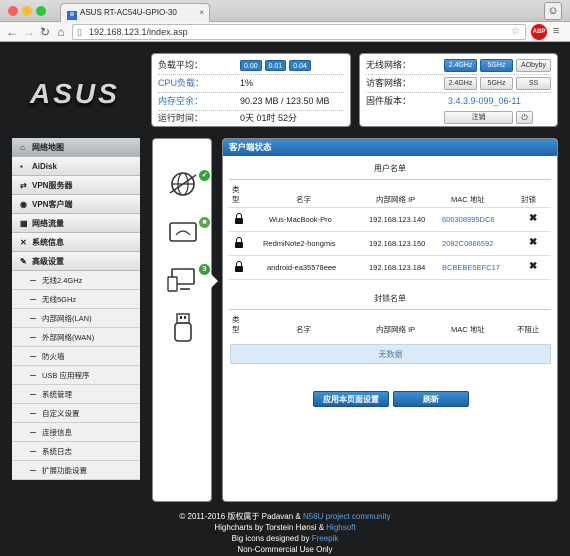 The image size is (570, 556). I want to click on ss-button: SS, so click(533, 83).